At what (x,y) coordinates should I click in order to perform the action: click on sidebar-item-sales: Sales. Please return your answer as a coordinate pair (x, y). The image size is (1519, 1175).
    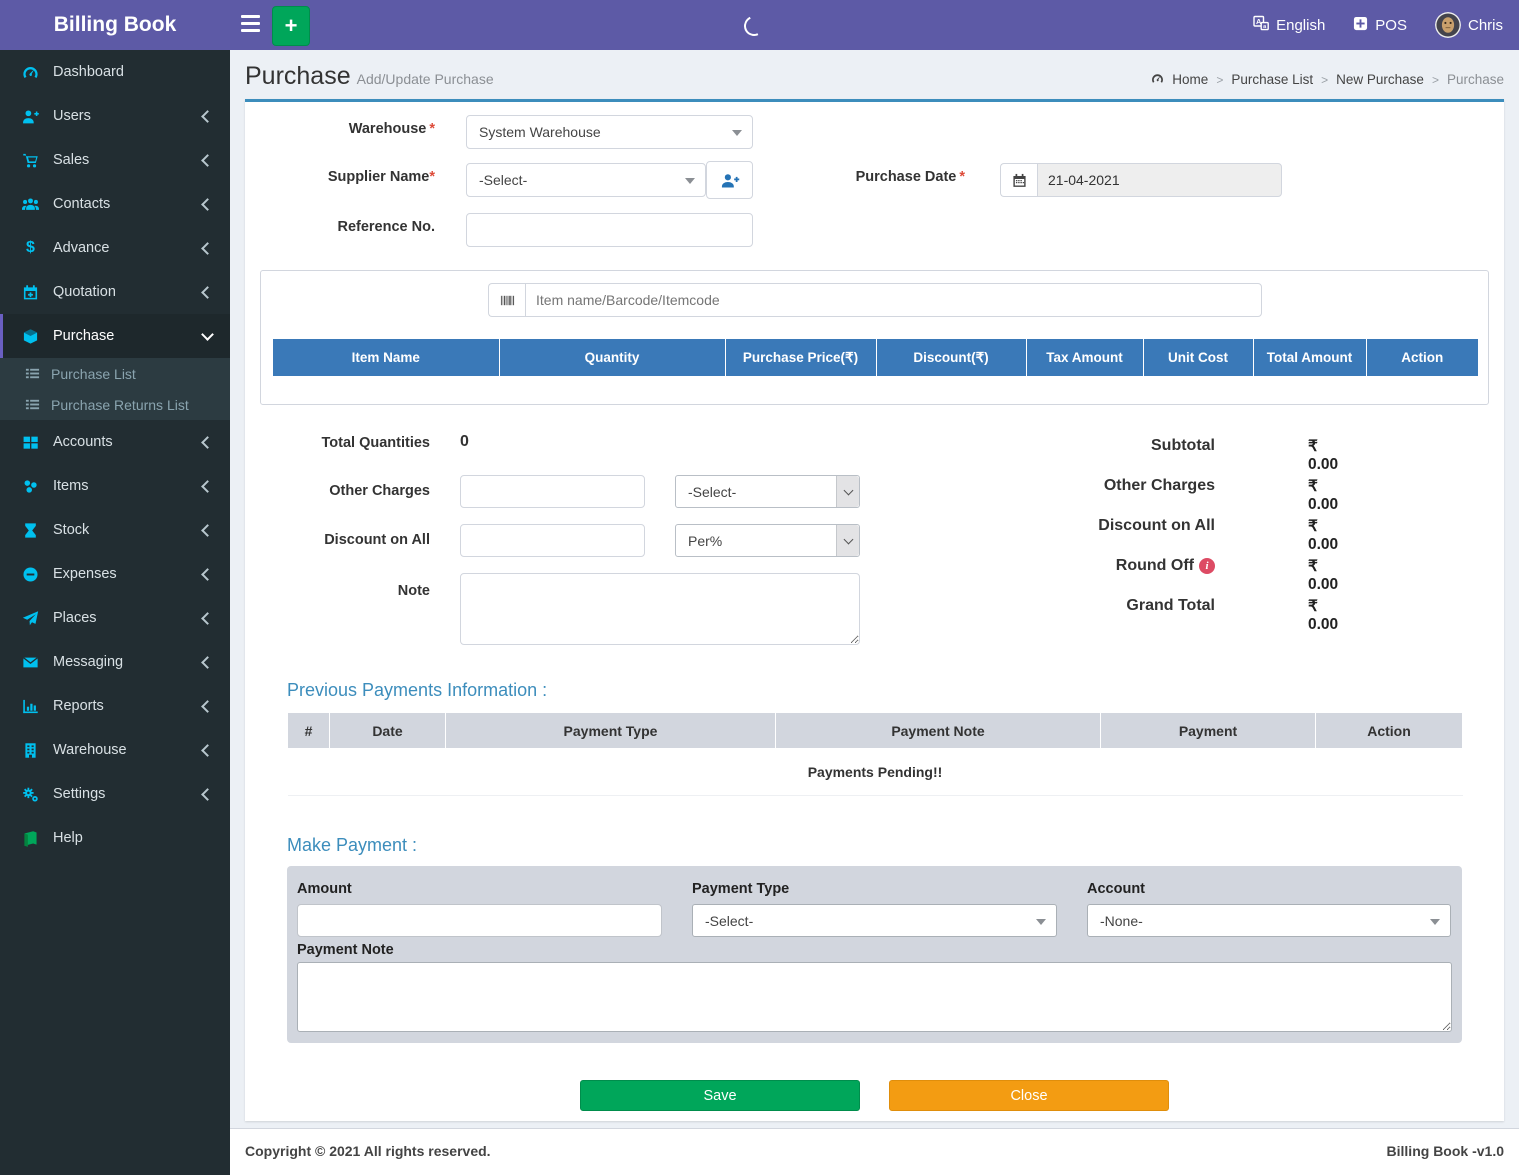
    Looking at the image, I should click on (115, 160).